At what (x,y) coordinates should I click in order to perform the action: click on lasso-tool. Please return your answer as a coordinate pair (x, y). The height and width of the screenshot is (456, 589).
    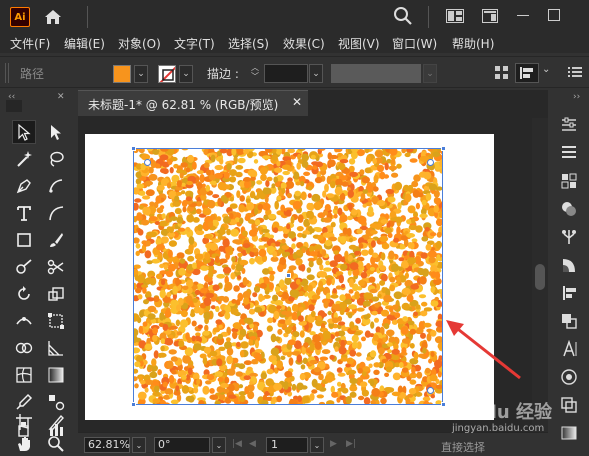
    Looking at the image, I should click on (56, 159).